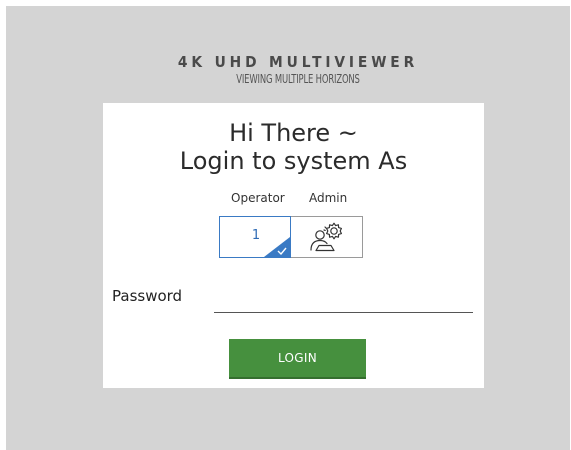  What do you see at coordinates (293, 133) in the screenshot?
I see `greeting-line-1: Hi There ~` at bounding box center [293, 133].